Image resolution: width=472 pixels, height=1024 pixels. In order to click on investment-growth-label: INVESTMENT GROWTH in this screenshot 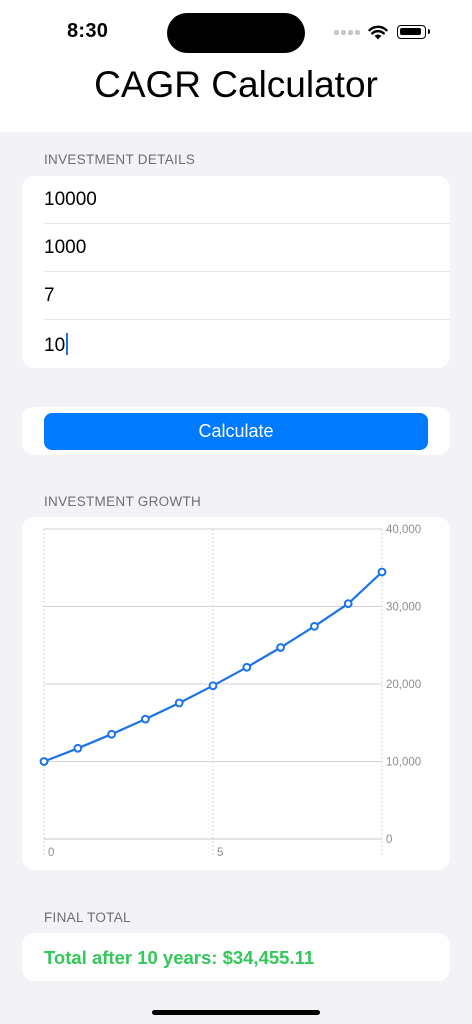, I will do `click(123, 501)`.